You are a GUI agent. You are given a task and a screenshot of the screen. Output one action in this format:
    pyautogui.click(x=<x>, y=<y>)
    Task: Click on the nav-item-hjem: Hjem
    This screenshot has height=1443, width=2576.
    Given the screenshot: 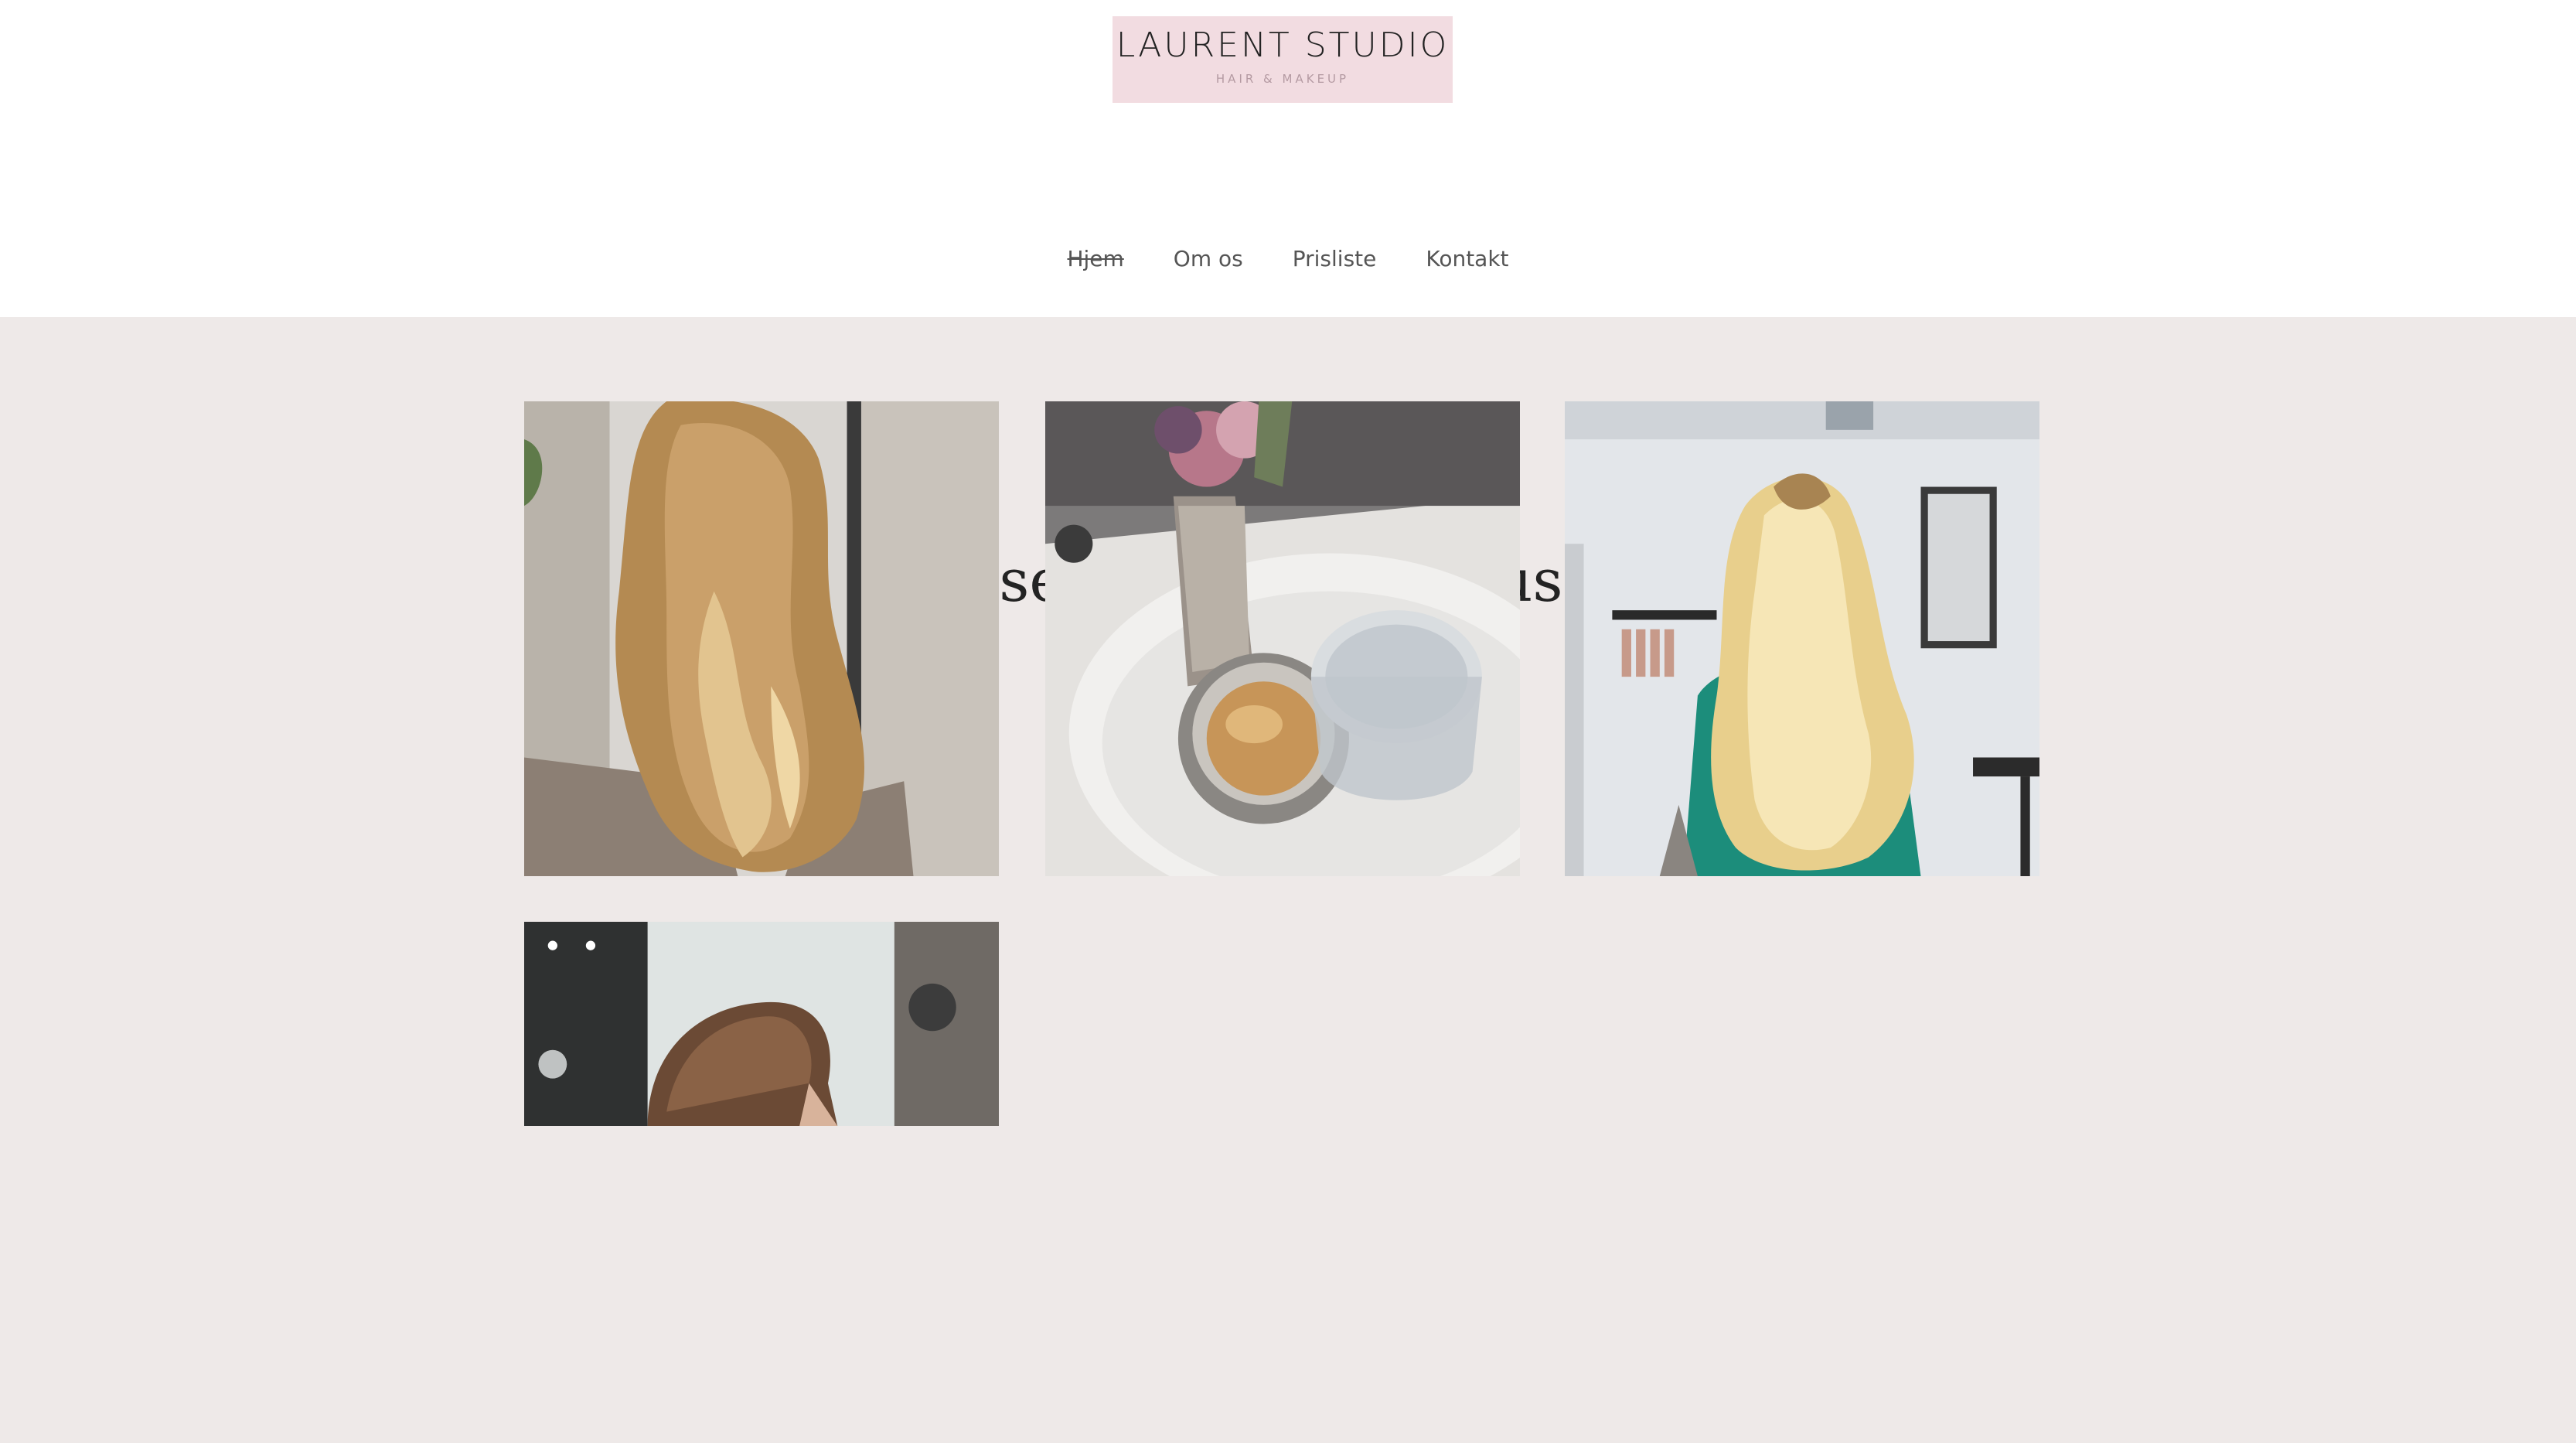 What is the action you would take?
    pyautogui.click(x=1095, y=263)
    